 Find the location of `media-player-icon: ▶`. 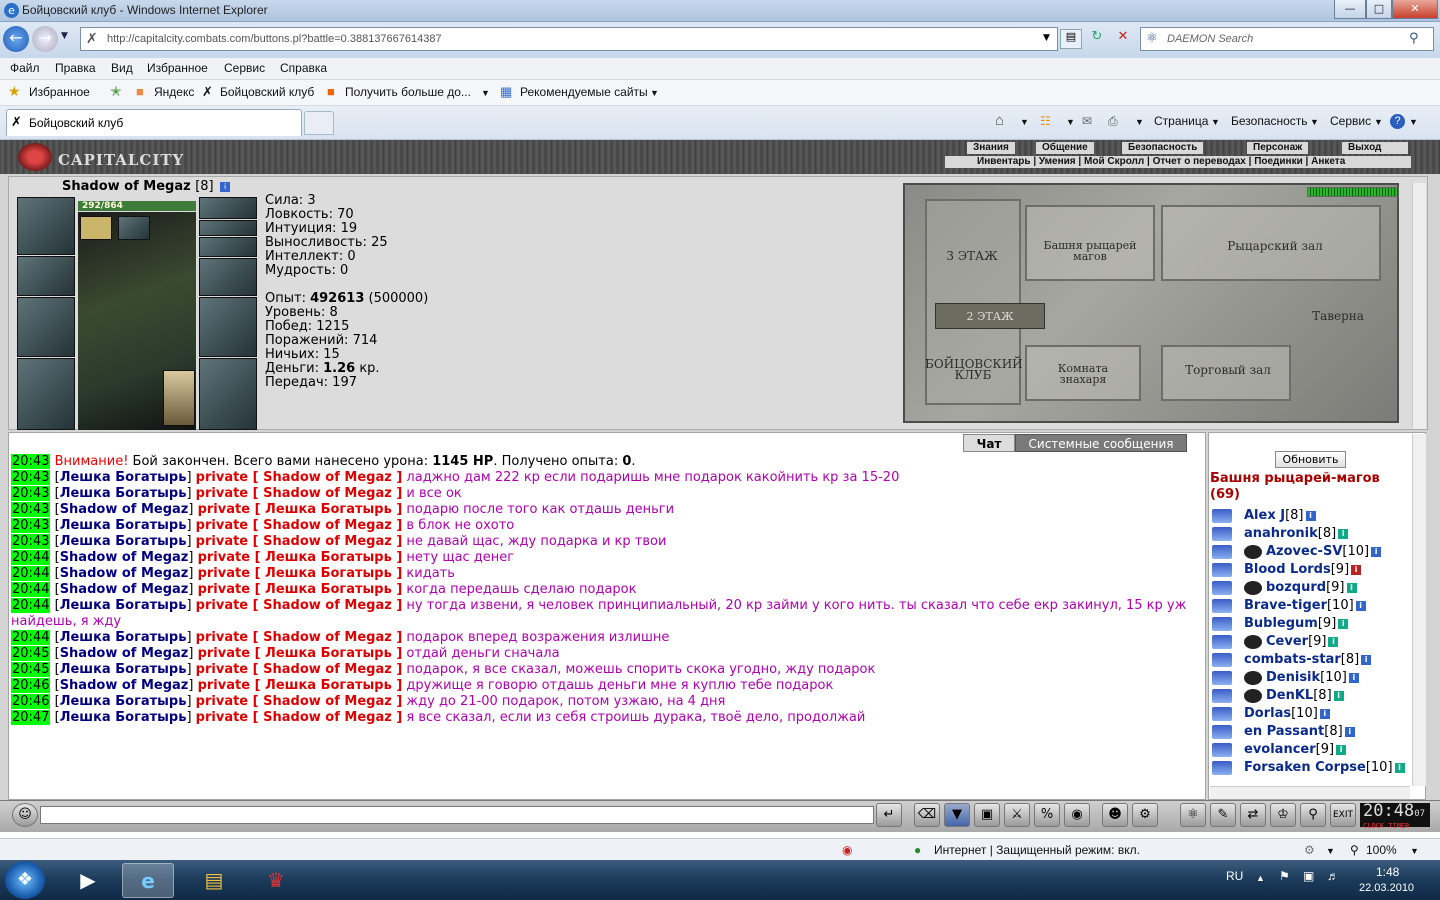

media-player-icon: ▶ is located at coordinates (88, 880).